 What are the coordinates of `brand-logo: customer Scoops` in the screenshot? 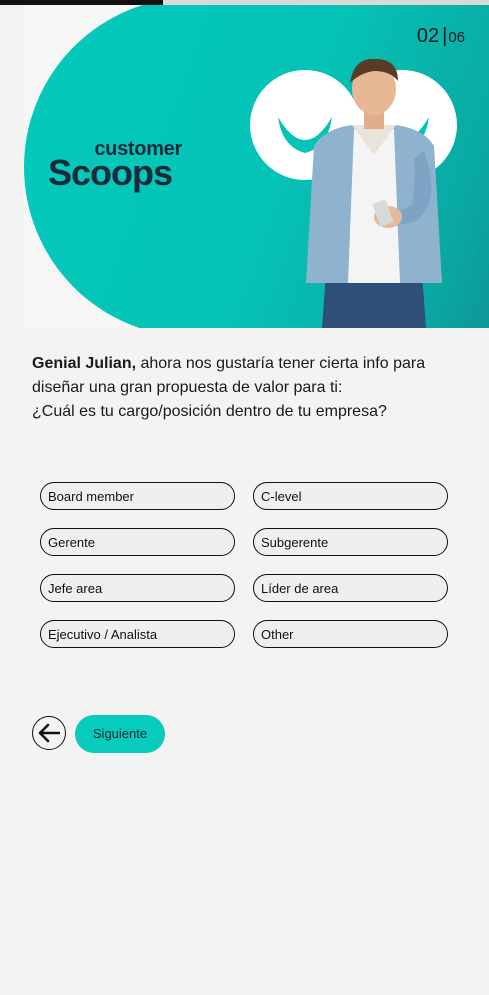 It's located at (118, 165).